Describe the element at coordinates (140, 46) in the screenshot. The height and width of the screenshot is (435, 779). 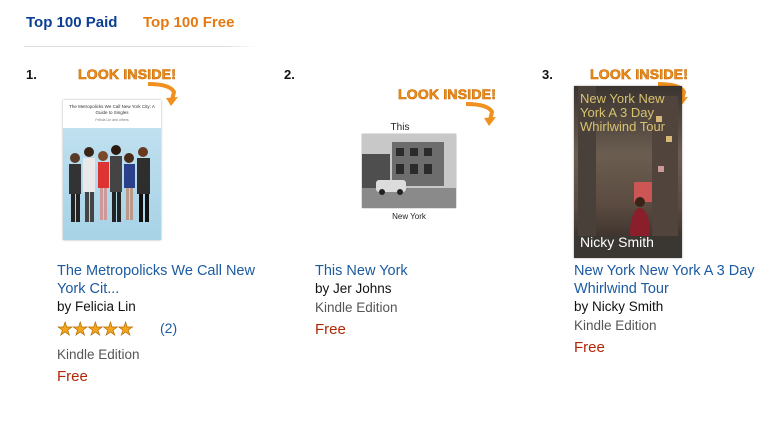
I see `tab-divider` at that location.